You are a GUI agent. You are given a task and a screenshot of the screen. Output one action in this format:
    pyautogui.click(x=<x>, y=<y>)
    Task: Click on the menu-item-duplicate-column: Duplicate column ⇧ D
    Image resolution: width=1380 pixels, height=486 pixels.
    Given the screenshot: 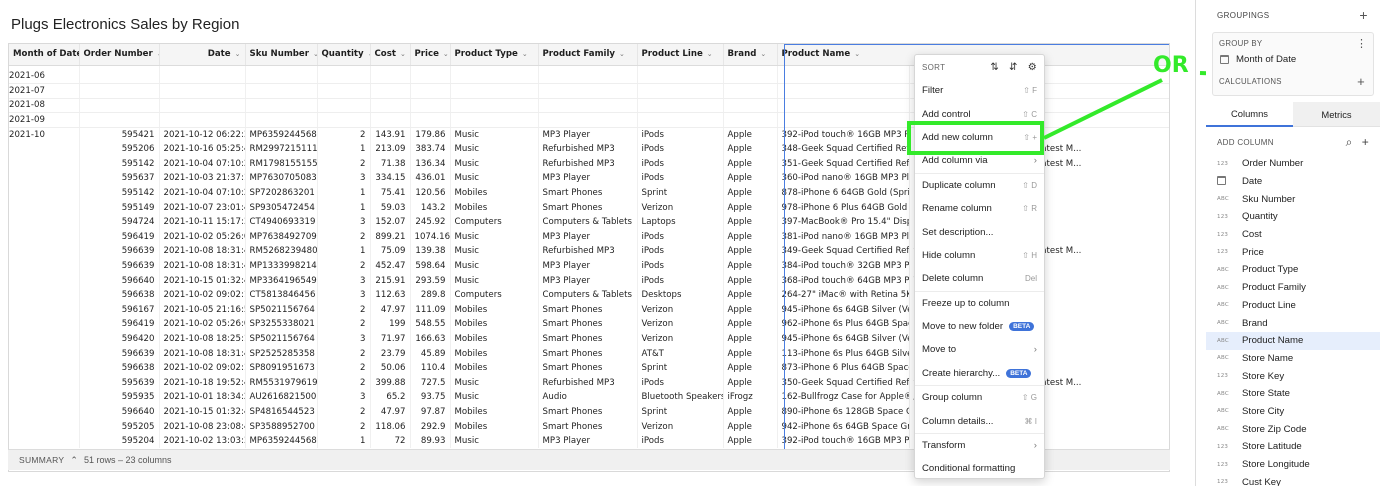 What is the action you would take?
    pyautogui.click(x=979, y=185)
    